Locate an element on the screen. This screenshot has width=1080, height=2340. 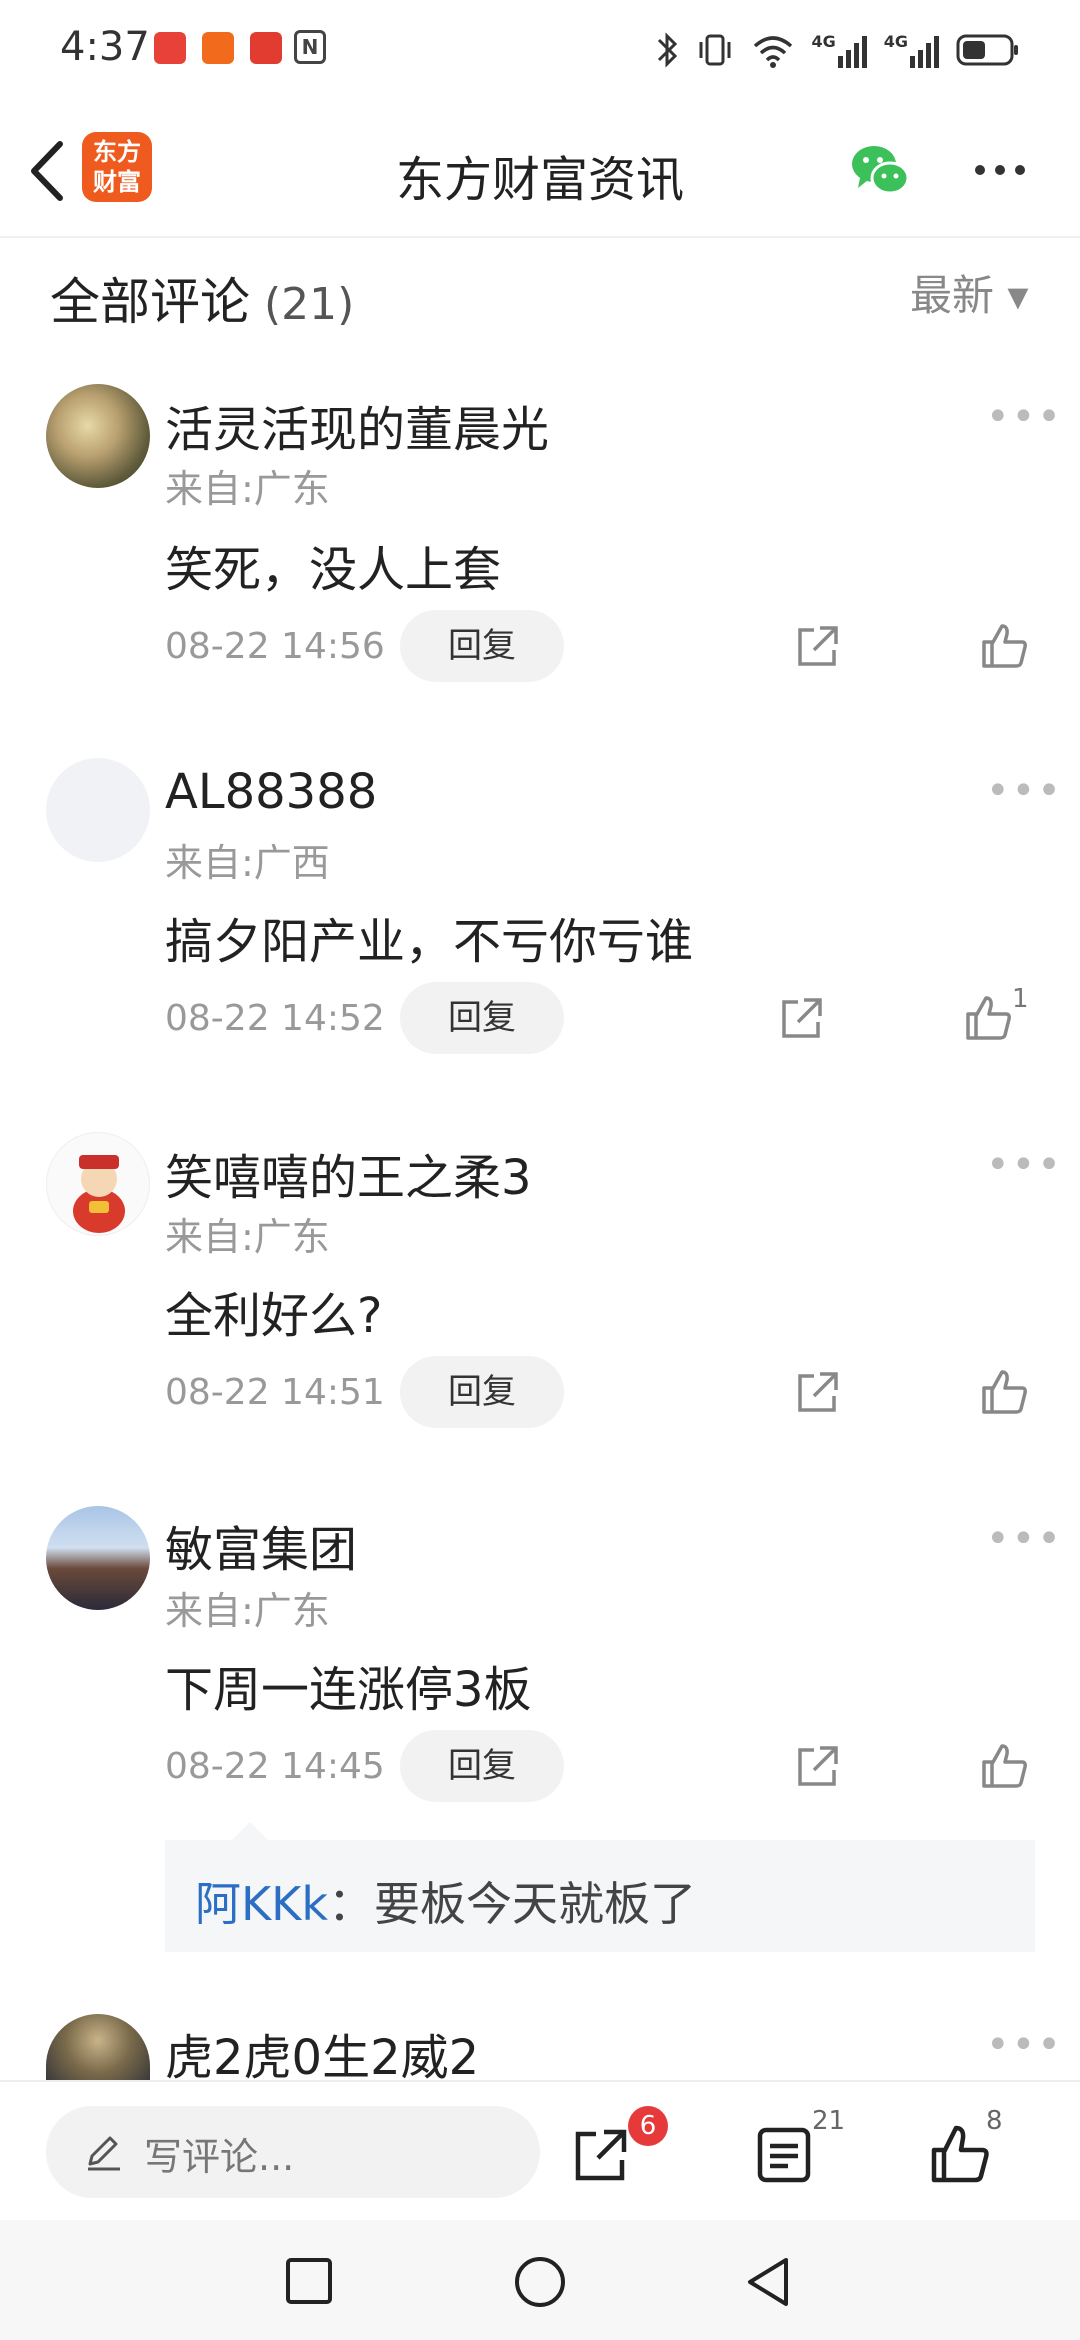
pencil-icon is located at coordinates (104, 2153).